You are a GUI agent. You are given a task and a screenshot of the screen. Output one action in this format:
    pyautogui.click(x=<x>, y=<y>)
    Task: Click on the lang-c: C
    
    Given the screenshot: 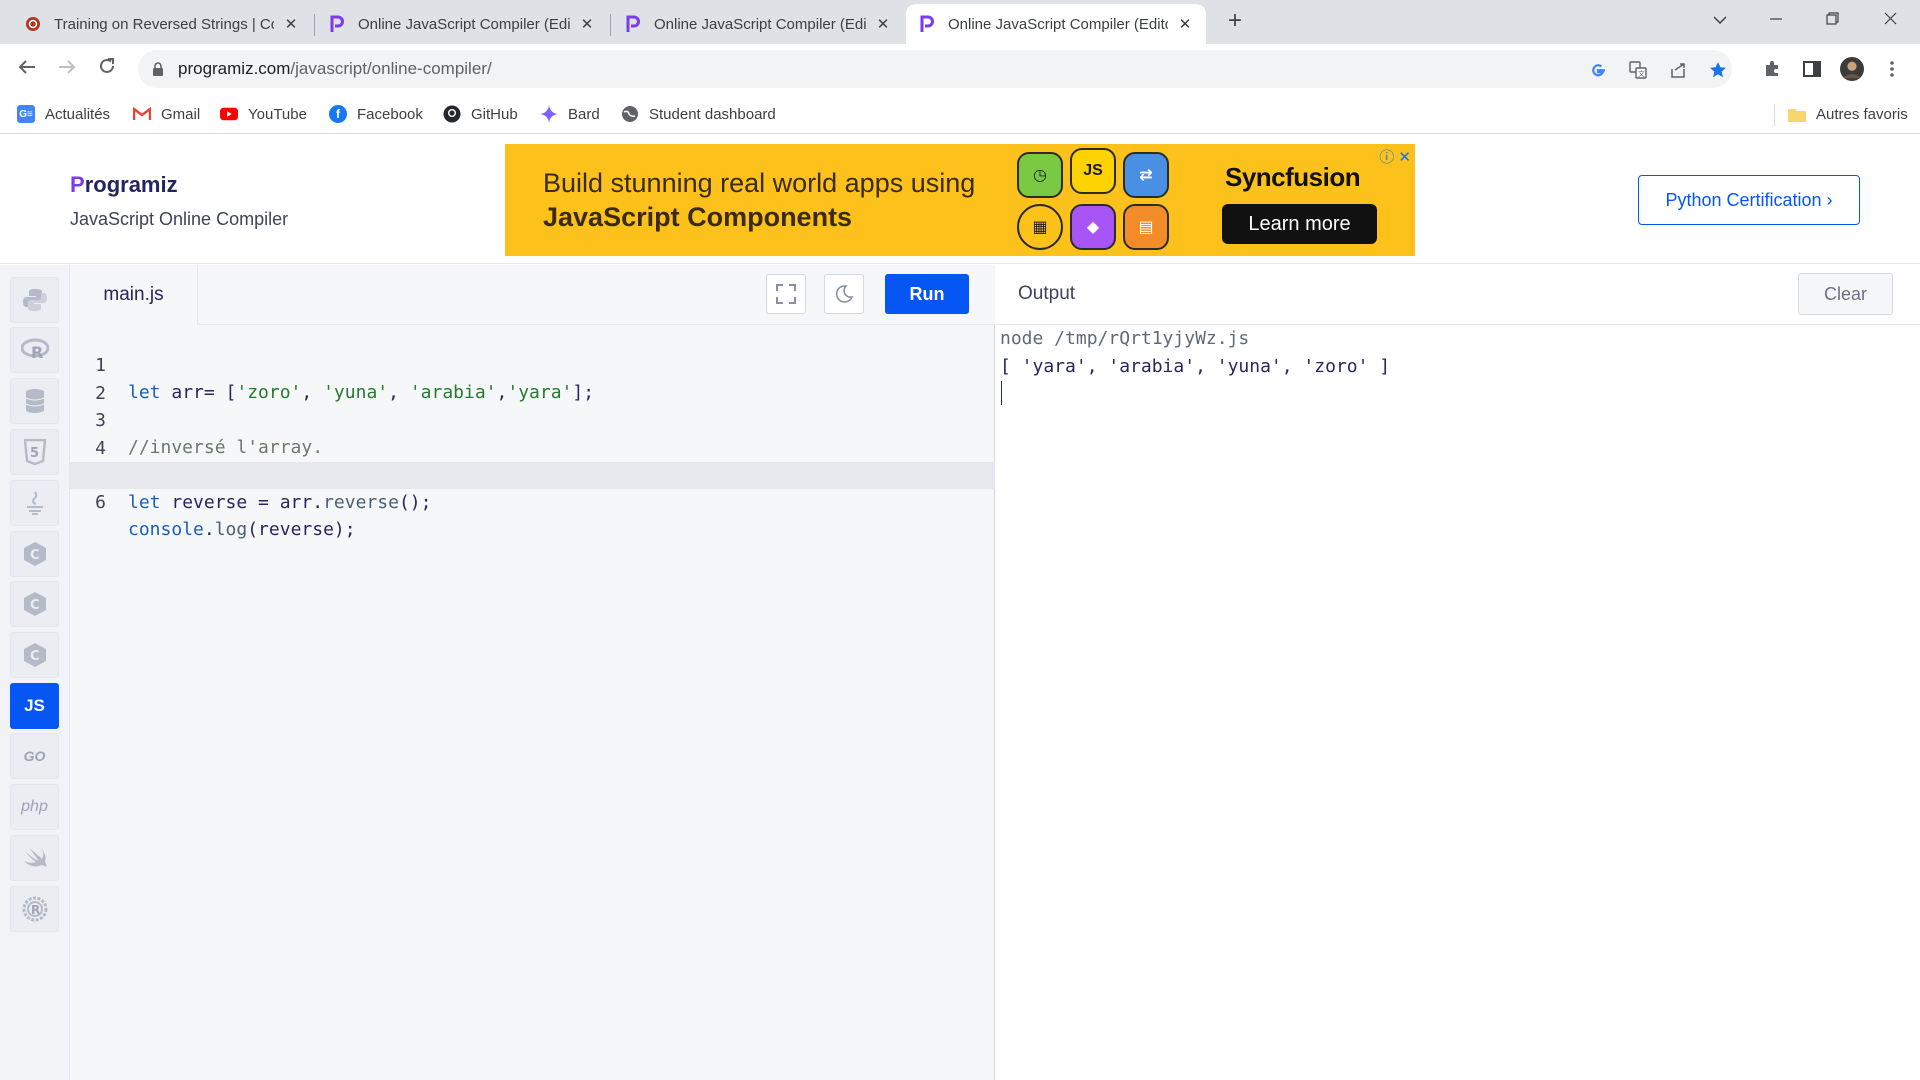 What is the action you would take?
    pyautogui.click(x=34, y=554)
    